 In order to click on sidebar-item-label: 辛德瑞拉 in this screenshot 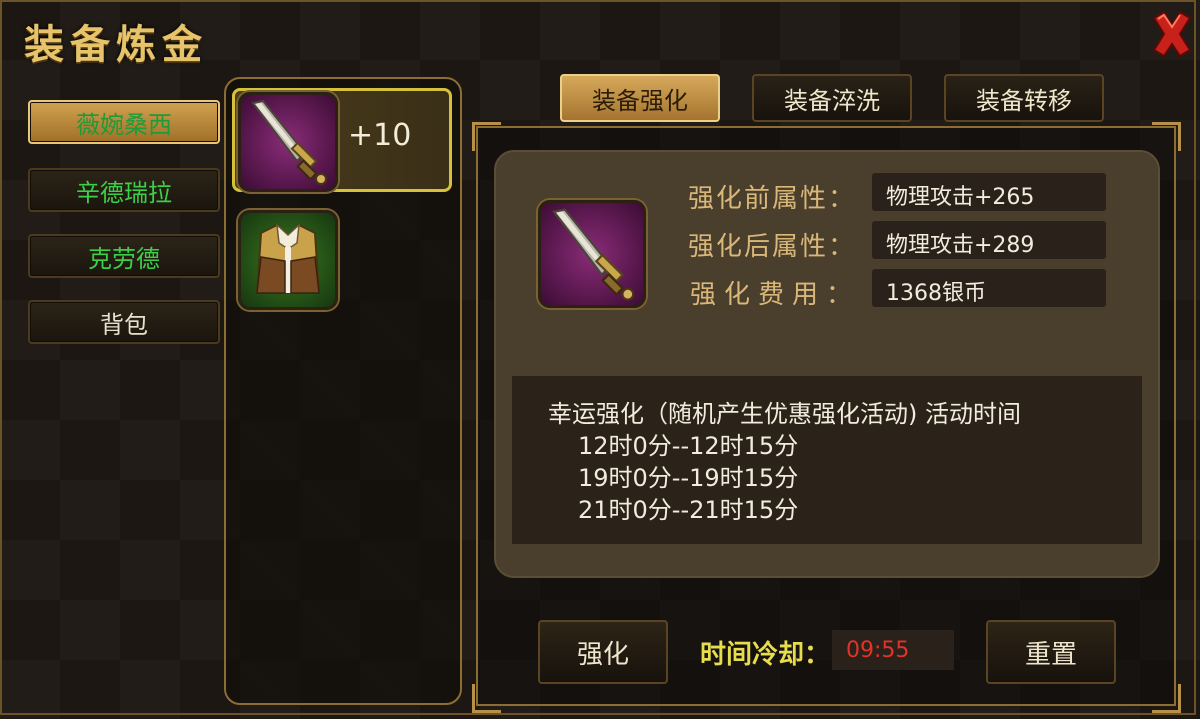, I will do `click(124, 192)`.